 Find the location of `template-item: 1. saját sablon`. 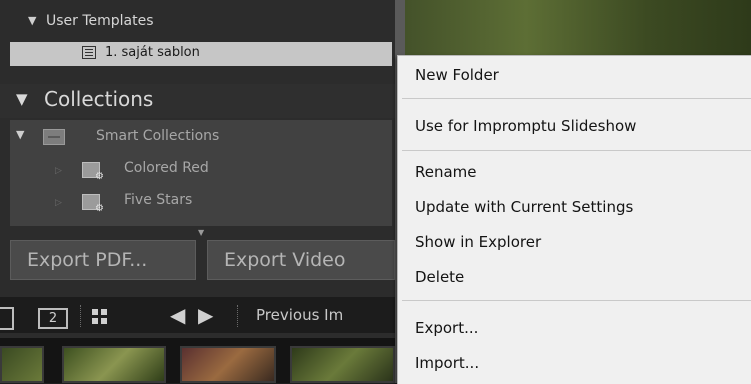

template-item: 1. saját sablon is located at coordinates (201, 54).